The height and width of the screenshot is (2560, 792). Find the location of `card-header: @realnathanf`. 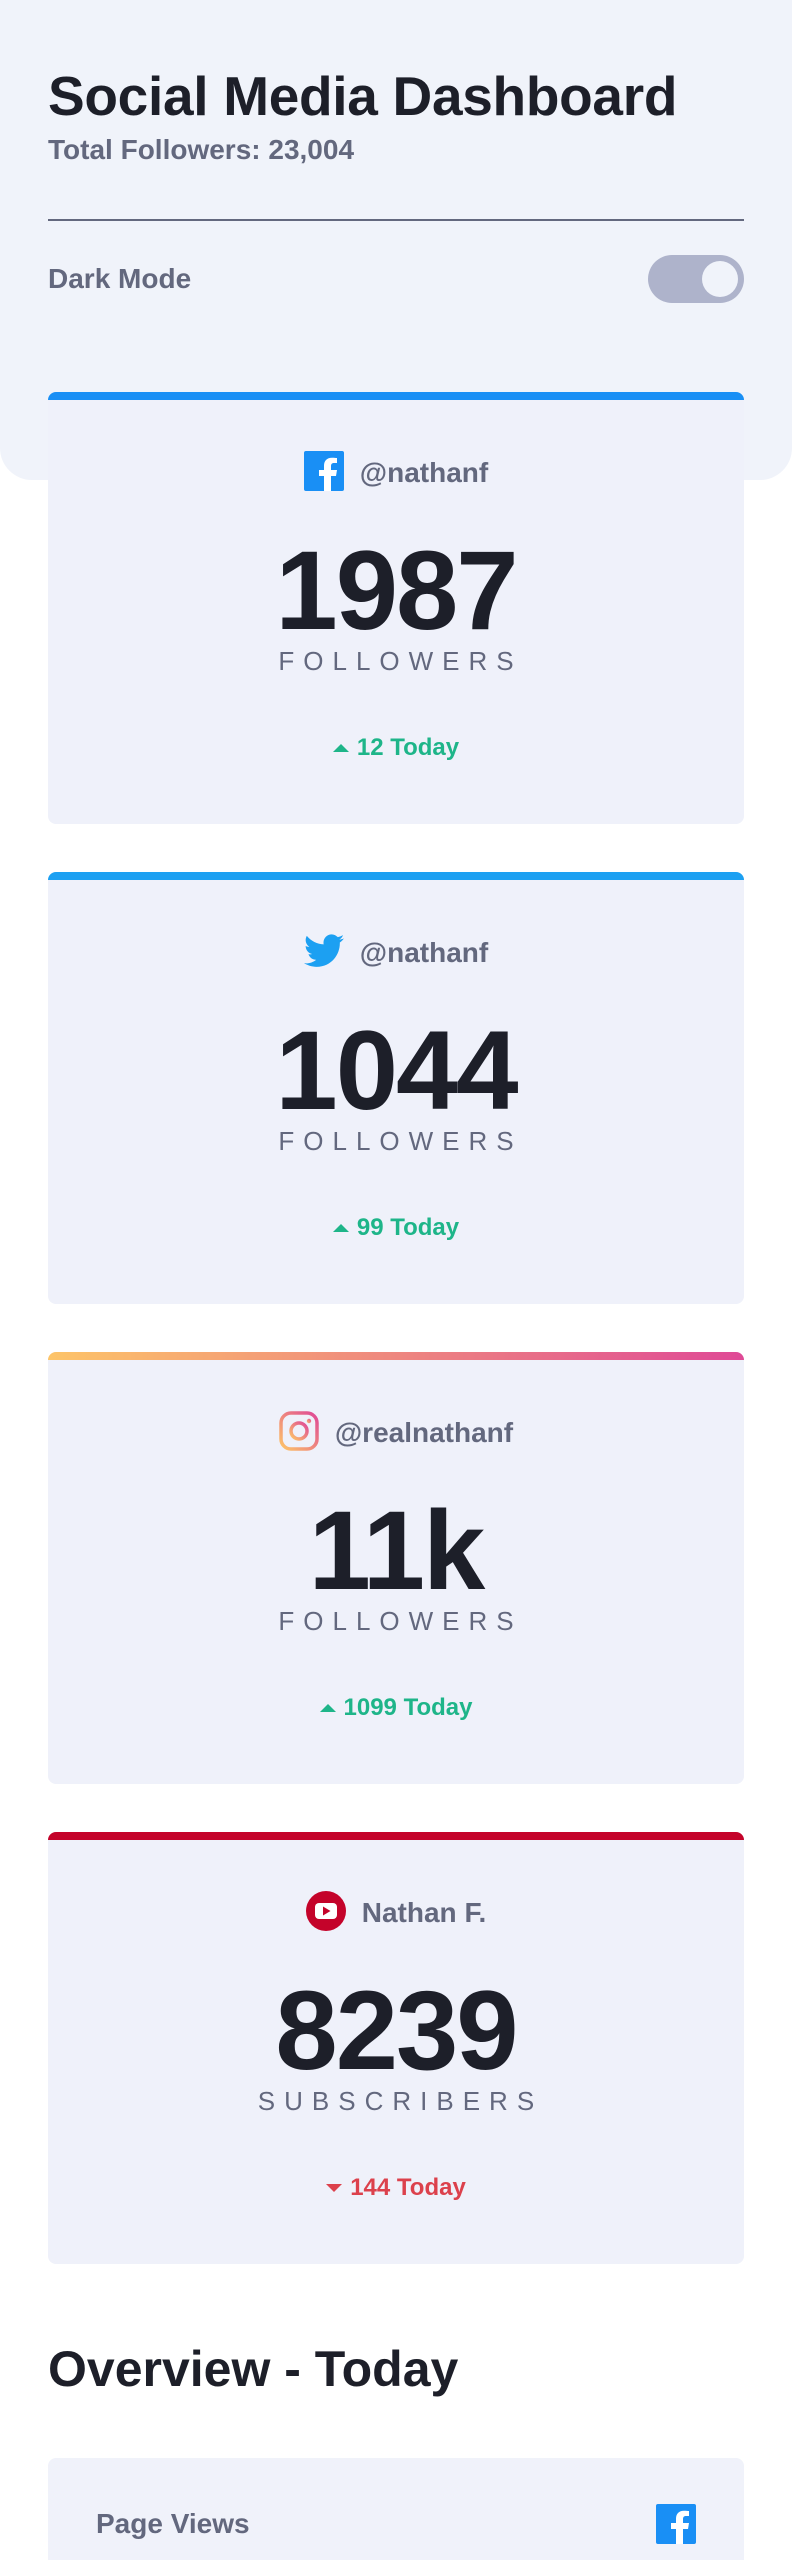

card-header: @realnathanf is located at coordinates (396, 1433).